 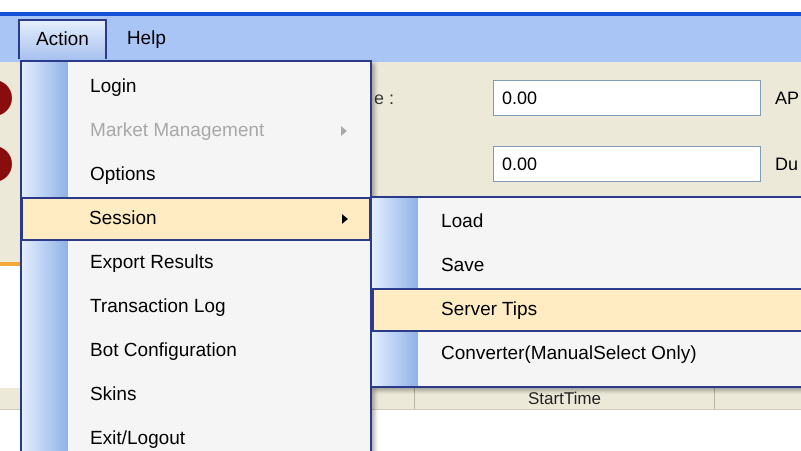 I want to click on menu-item: Session, so click(x=196, y=219).